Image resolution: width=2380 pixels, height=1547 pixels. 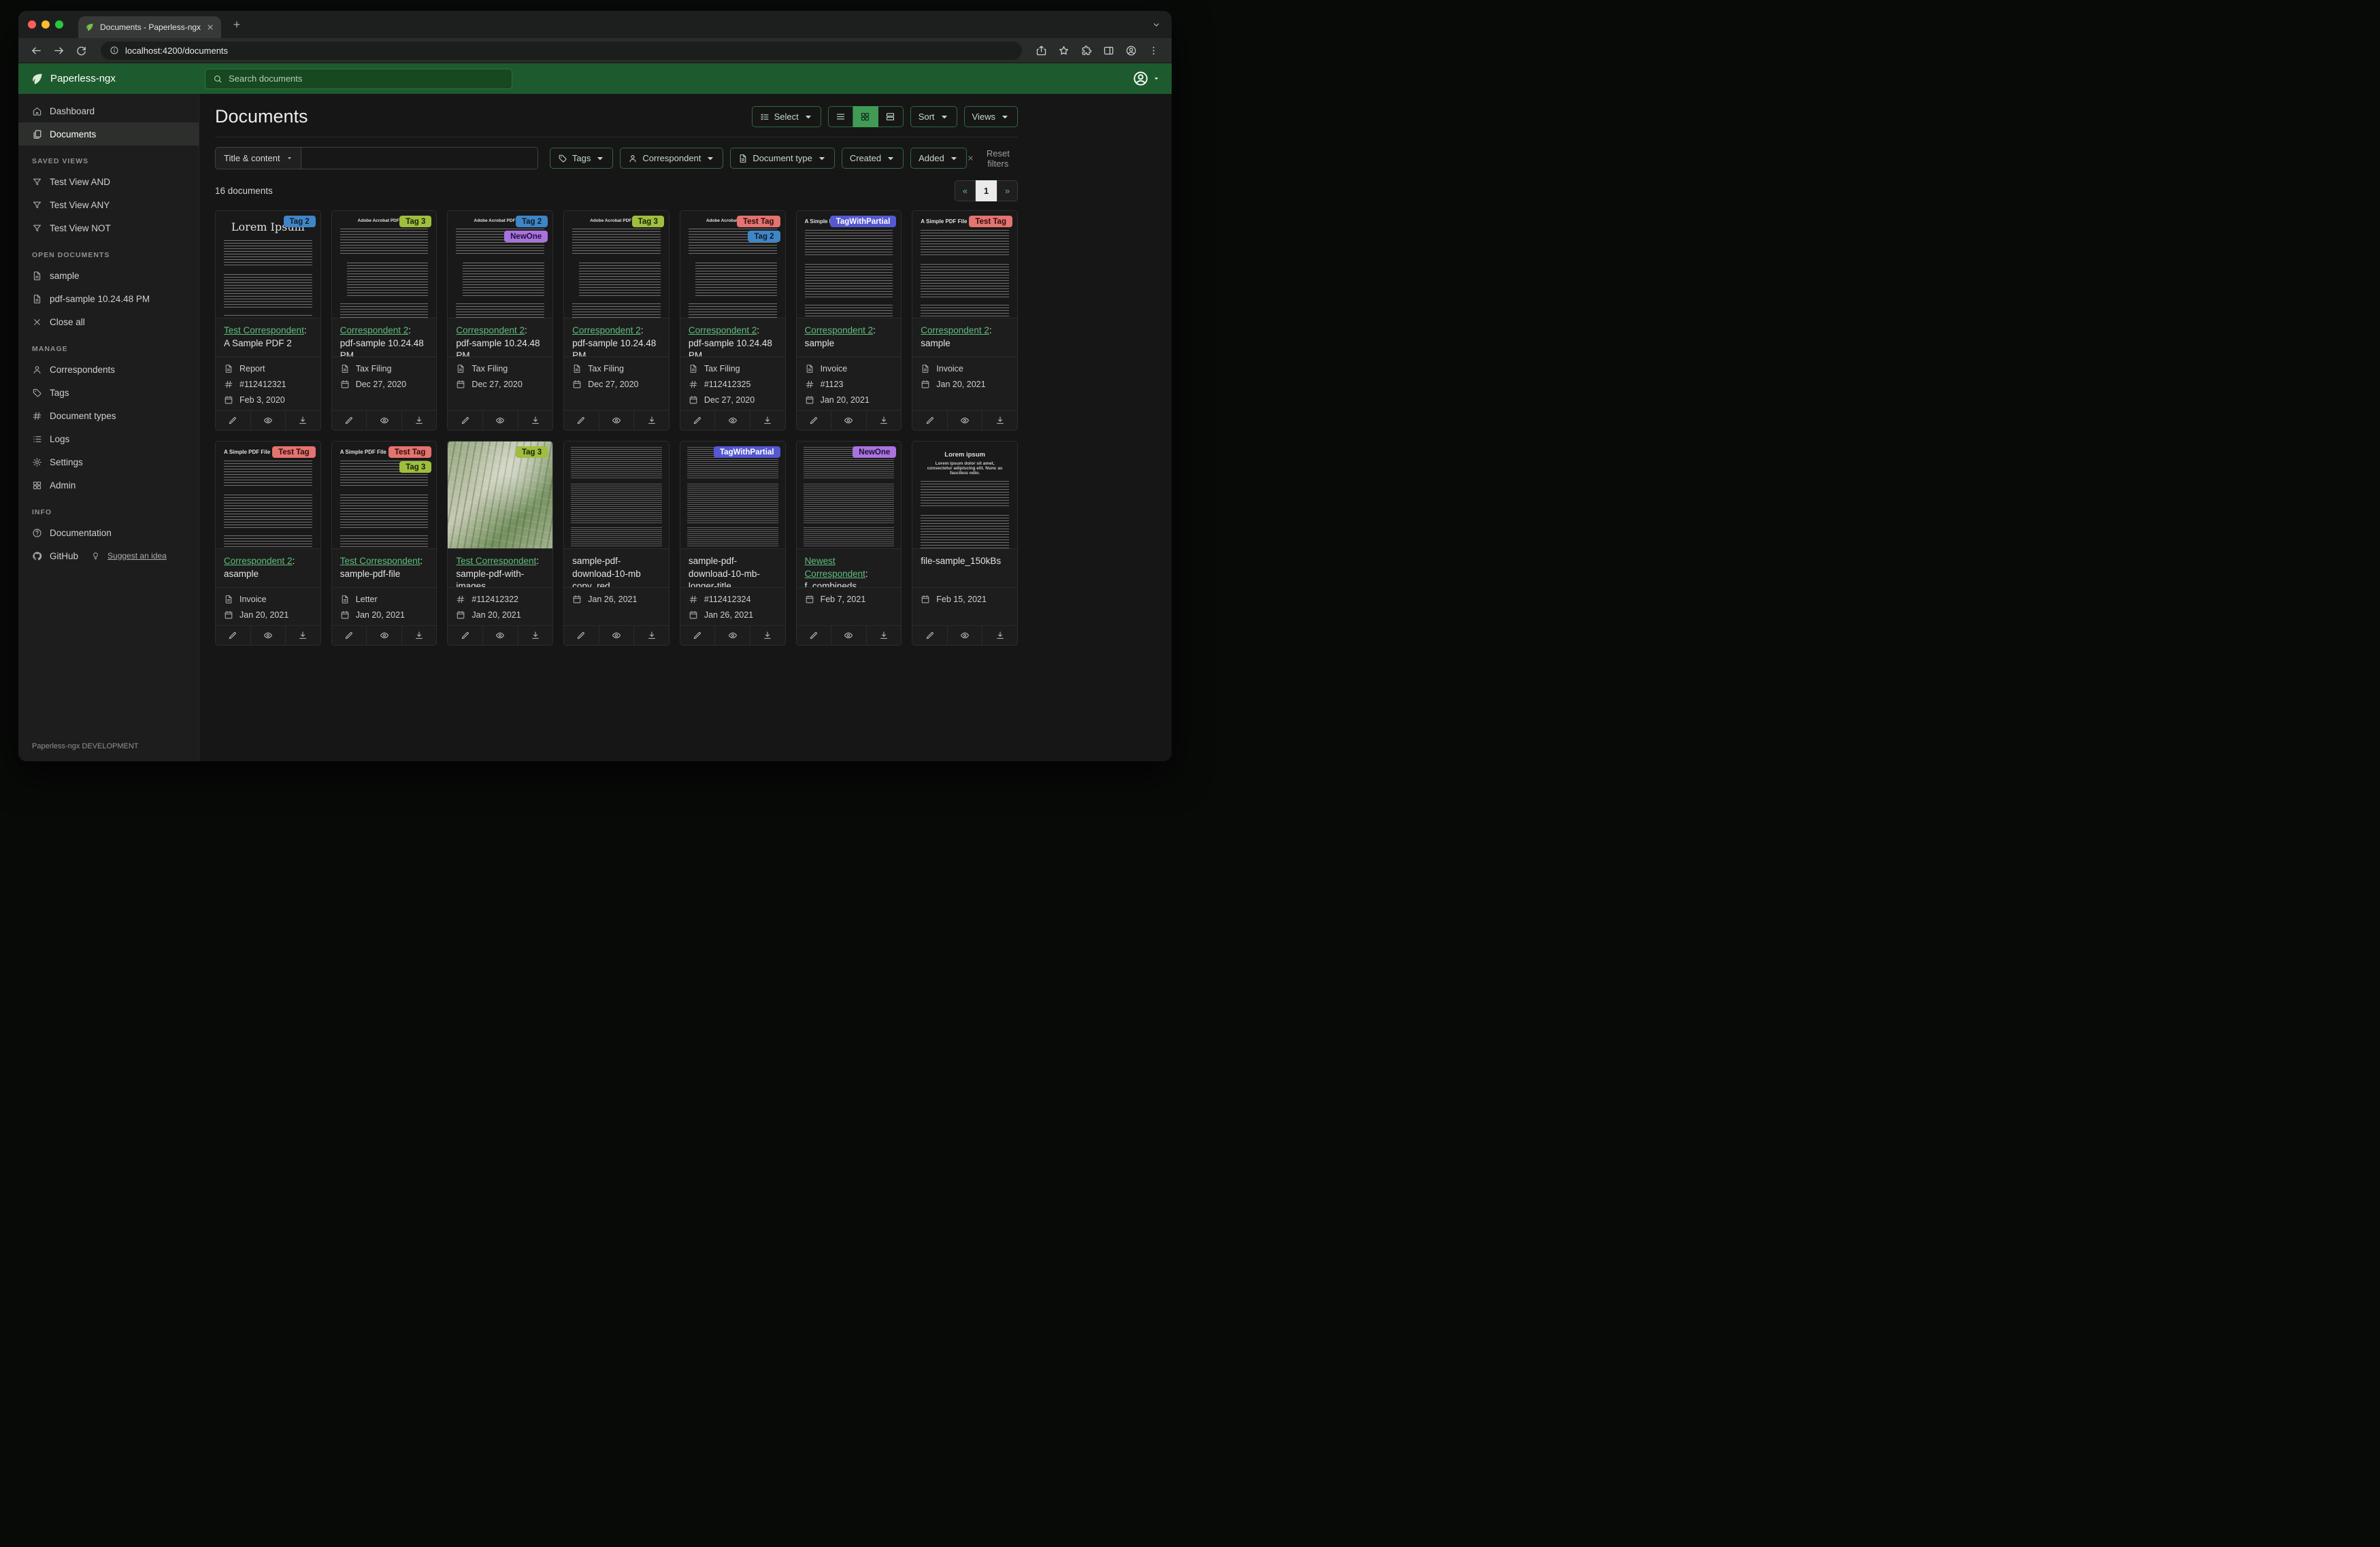 I want to click on side-panel-button, so click(x=1108, y=50).